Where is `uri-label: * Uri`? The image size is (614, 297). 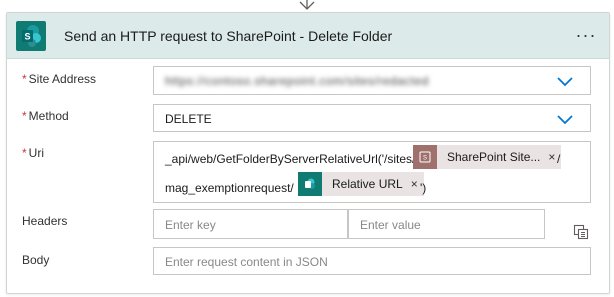 uri-label: * Uri is located at coordinates (33, 153).